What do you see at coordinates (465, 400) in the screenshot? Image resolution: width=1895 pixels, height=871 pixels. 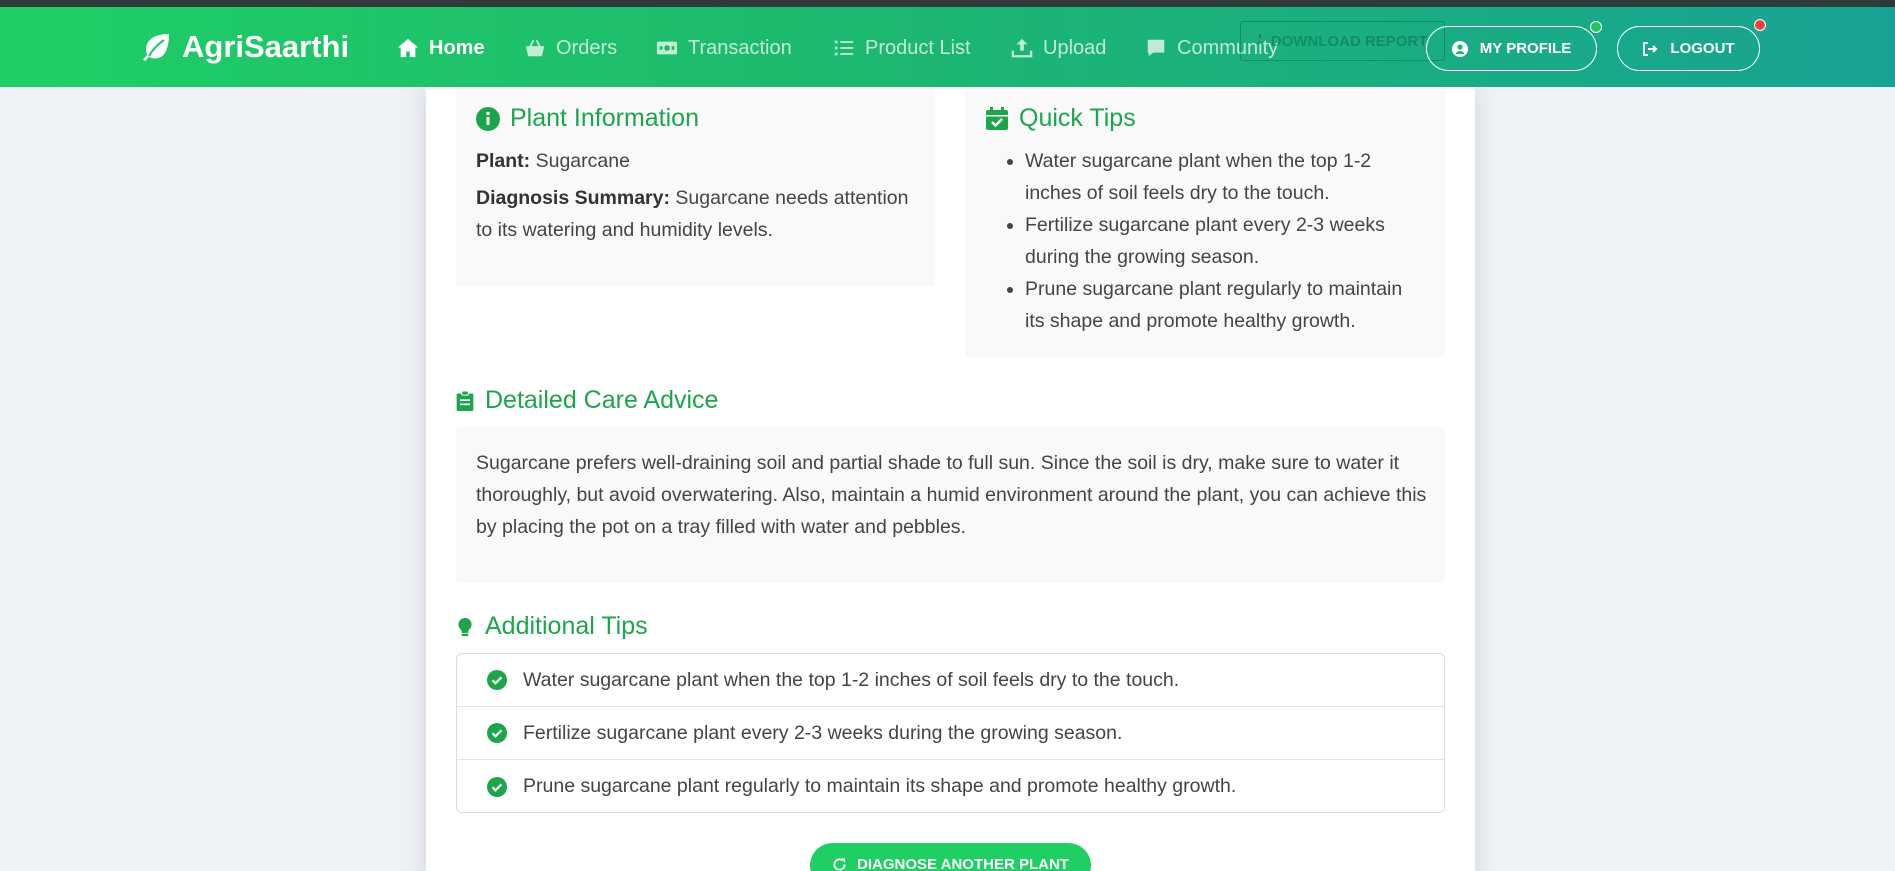 I see `clipboard-icon` at bounding box center [465, 400].